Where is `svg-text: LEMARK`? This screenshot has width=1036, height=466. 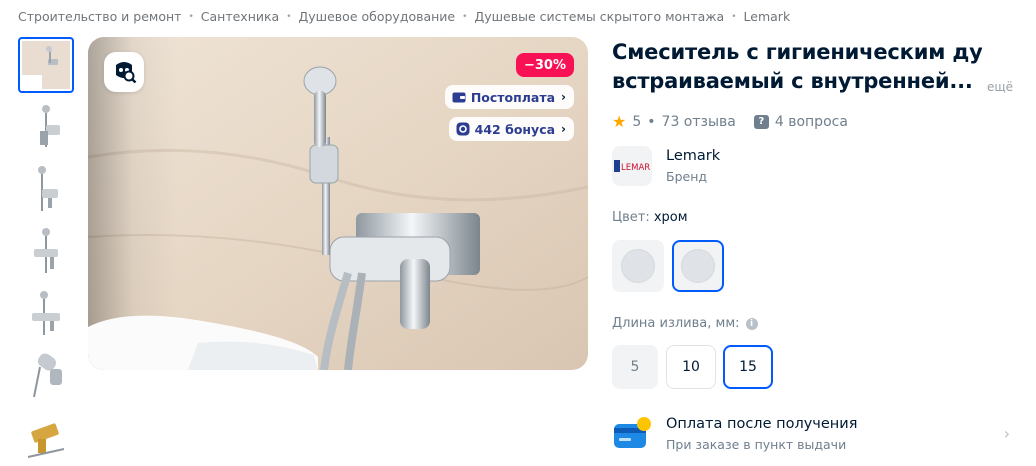 svg-text: LEMARK is located at coordinates (635, 168).